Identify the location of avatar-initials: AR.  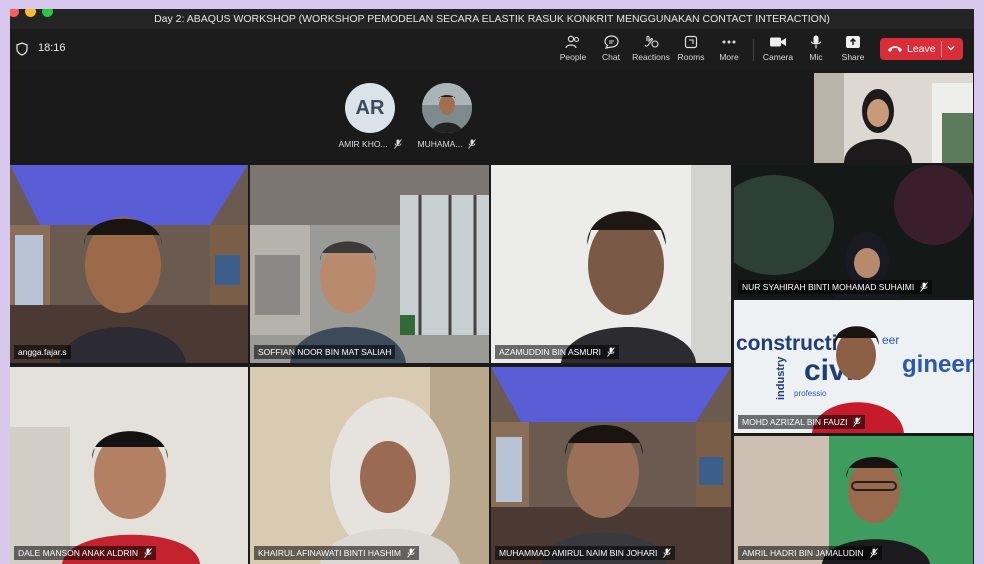
(370, 108).